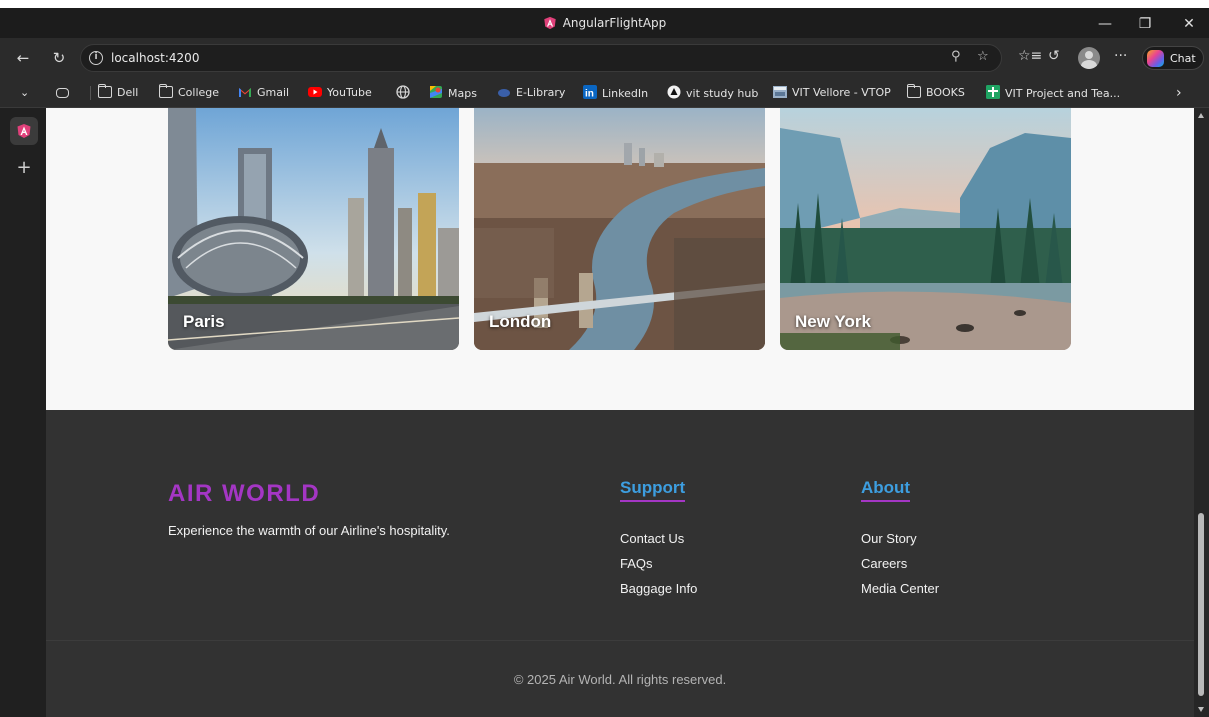  I want to click on window-title: AngularFlightApp, so click(604, 23).